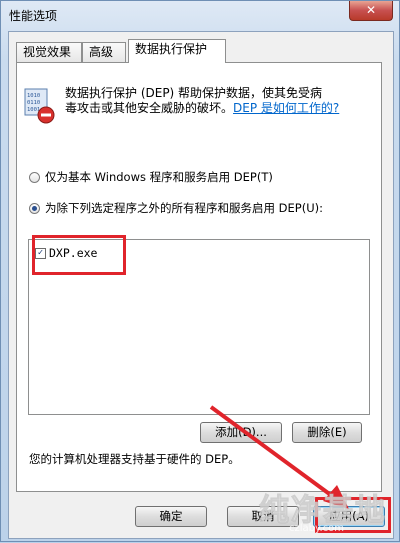 The image size is (400, 543). Describe the element at coordinates (34, 208) in the screenshot. I see `radio-button-checked` at that location.